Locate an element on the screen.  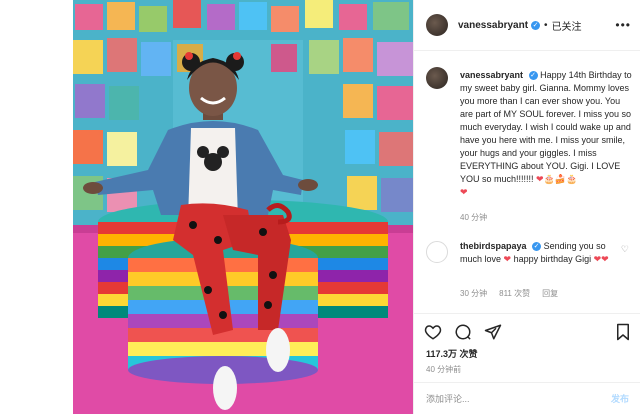
caption-username: vanessabryant is located at coordinates (491, 75).